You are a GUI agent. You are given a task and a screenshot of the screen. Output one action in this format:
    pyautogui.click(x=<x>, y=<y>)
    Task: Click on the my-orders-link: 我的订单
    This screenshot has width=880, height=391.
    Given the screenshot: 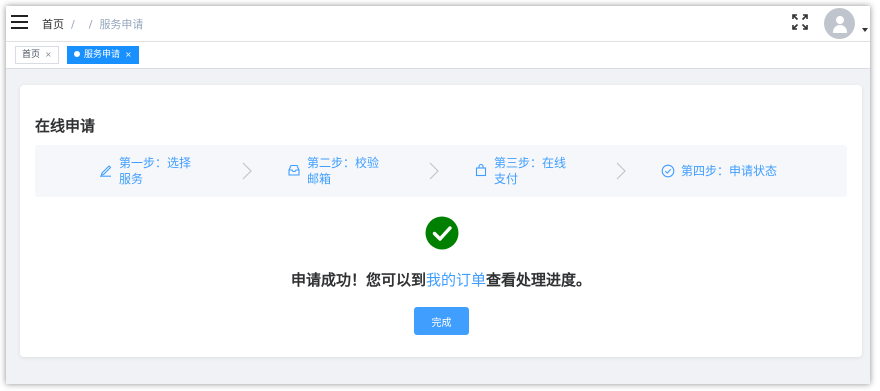 What is the action you would take?
    pyautogui.click(x=456, y=280)
    